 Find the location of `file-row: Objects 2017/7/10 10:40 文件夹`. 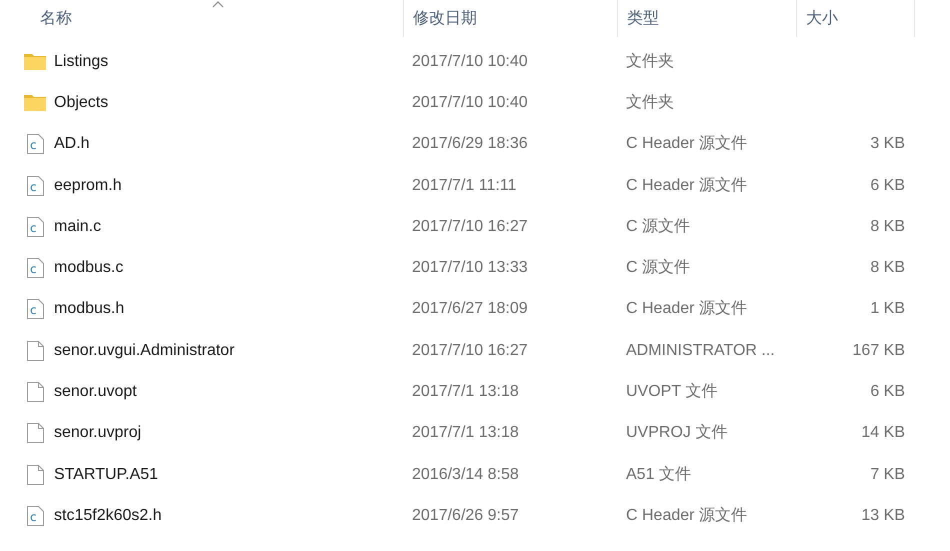

file-row: Objects 2017/7/10 10:40 文件夹 is located at coordinates (475, 103).